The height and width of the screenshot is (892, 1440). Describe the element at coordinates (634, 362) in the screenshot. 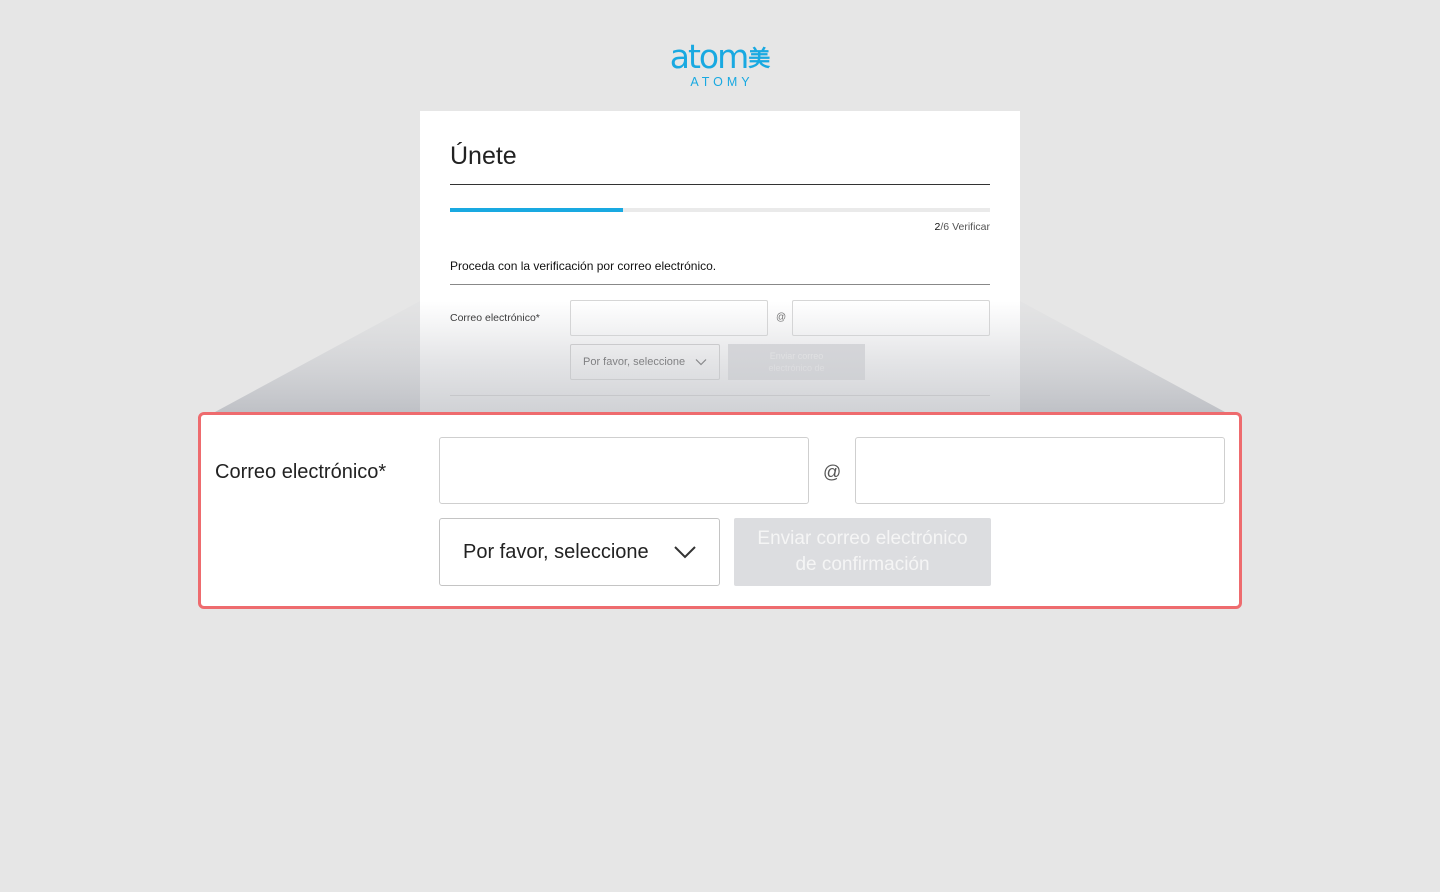

I see `email-domain-select-value: Por favor, seleccione` at that location.